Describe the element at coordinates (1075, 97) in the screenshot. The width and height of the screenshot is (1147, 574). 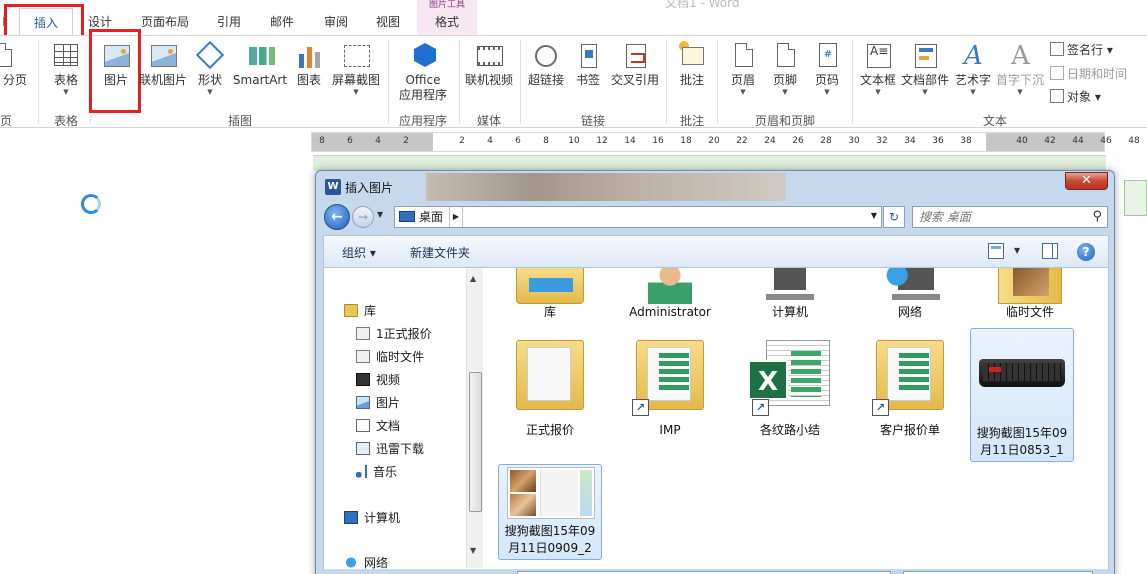
I see `object-button: 对象 ▾` at that location.